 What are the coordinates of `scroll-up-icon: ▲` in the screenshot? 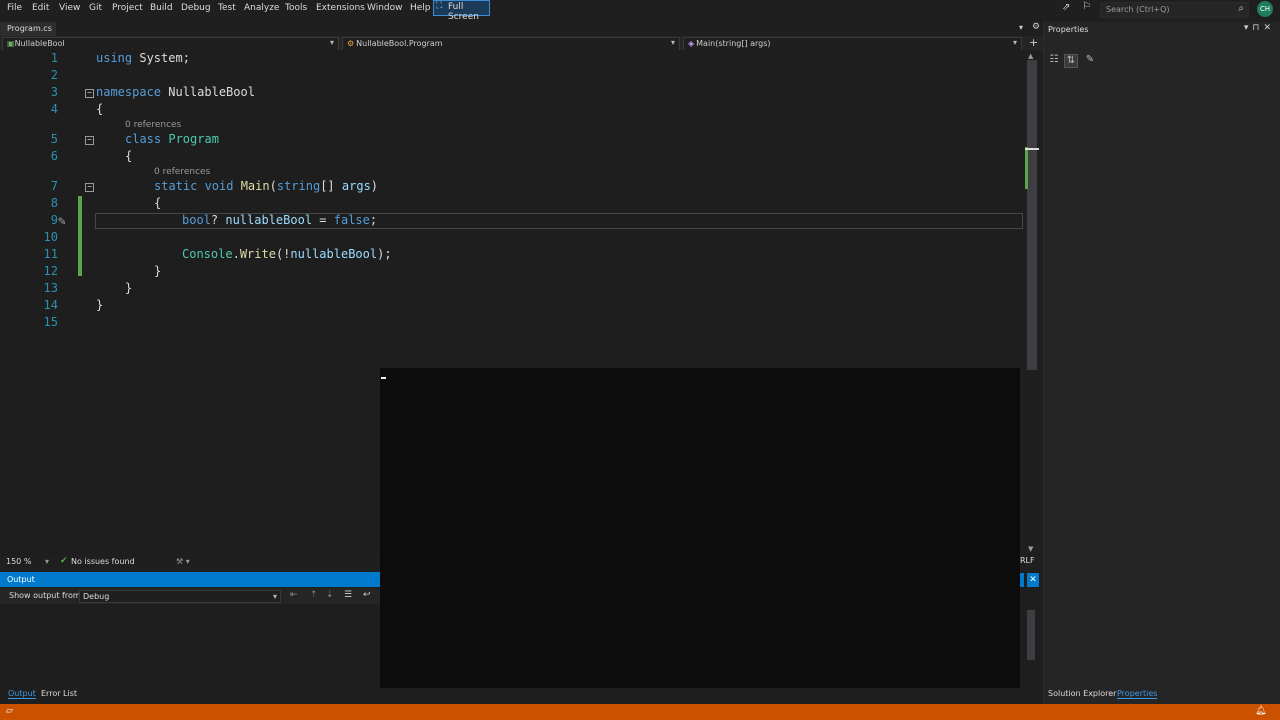 It's located at (1030, 56).